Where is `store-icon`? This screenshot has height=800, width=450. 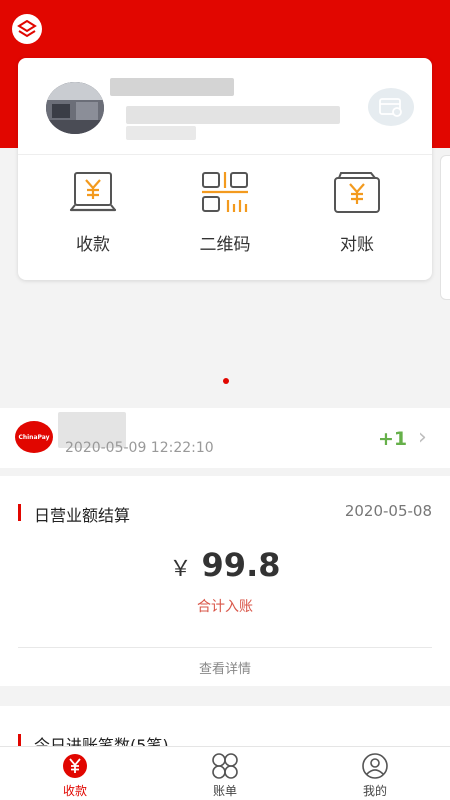
store-icon is located at coordinates (390, 107).